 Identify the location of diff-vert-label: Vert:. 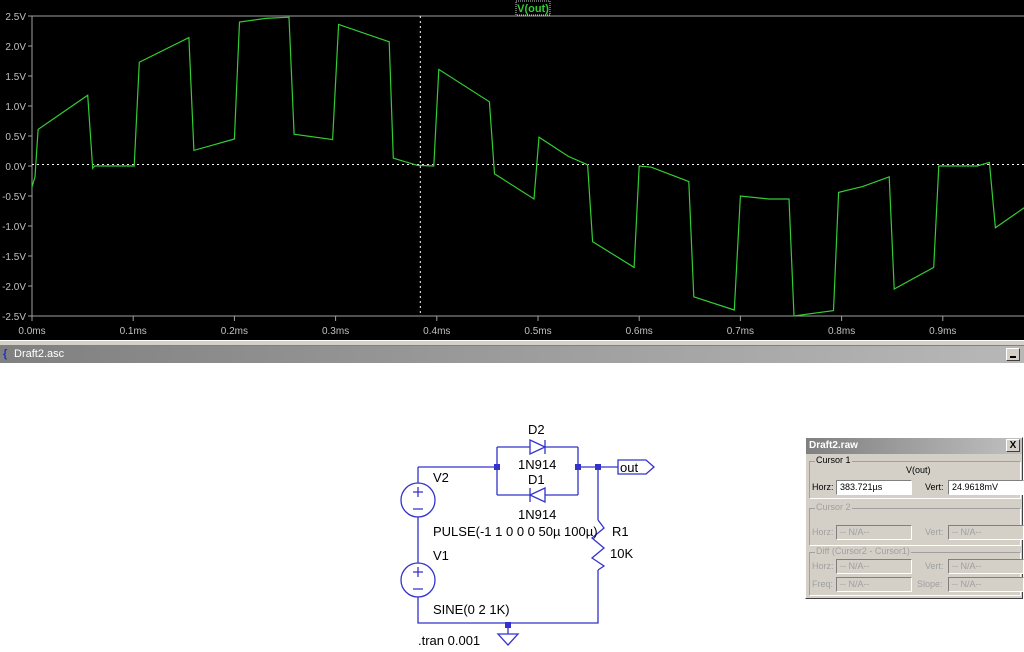
(934, 566).